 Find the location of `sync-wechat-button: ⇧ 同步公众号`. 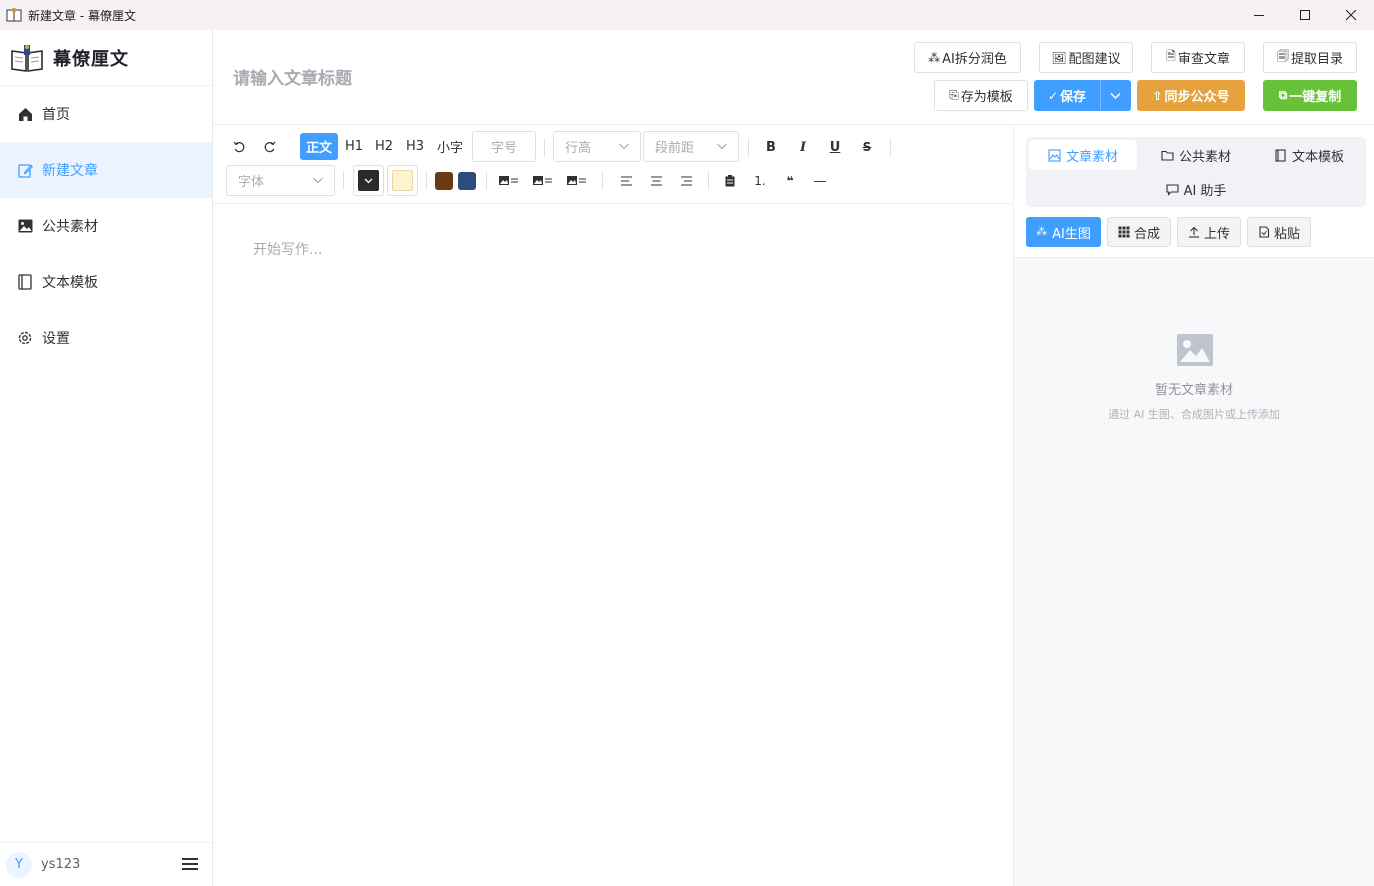

sync-wechat-button: ⇧ 同步公众号 is located at coordinates (1191, 95).